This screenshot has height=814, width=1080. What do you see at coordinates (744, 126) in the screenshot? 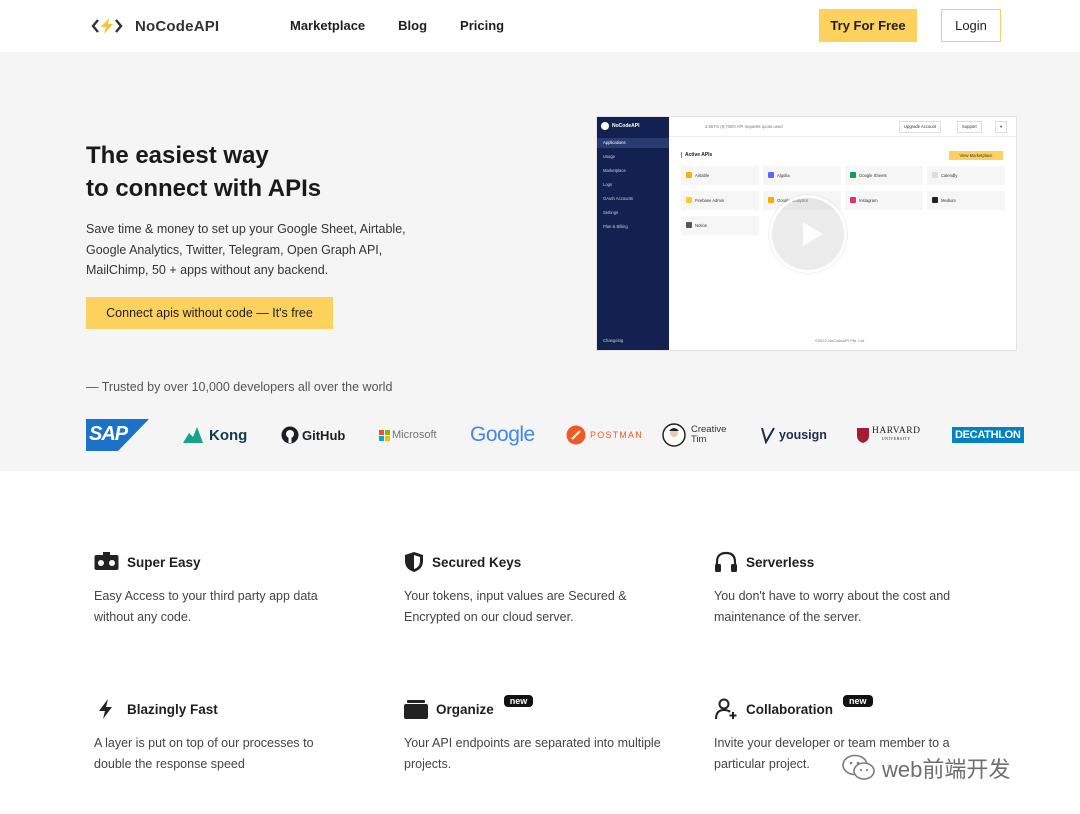
I see `preview-quota: 3.667% (9,700/0 API requests quota used` at bounding box center [744, 126].